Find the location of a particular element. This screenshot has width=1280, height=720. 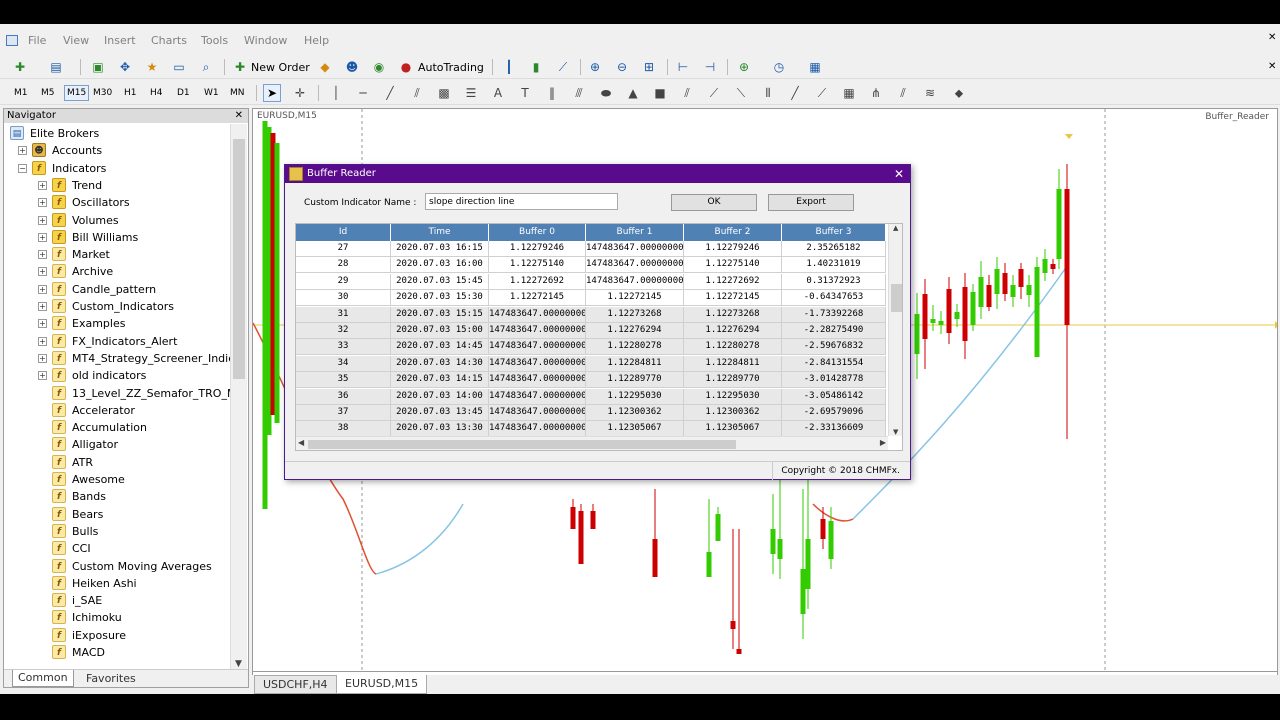

grid-vertical-scrollbar: ▲ ▼ is located at coordinates (895, 330).